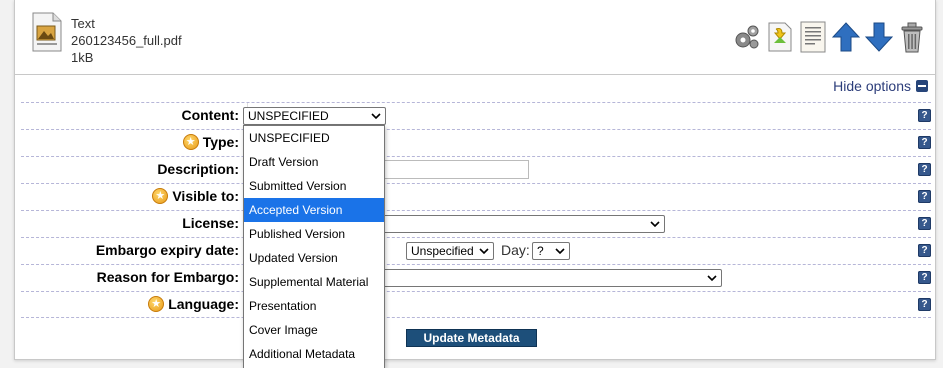 The width and height of the screenshot is (943, 368). I want to click on content-option: Presentation, so click(314, 306).